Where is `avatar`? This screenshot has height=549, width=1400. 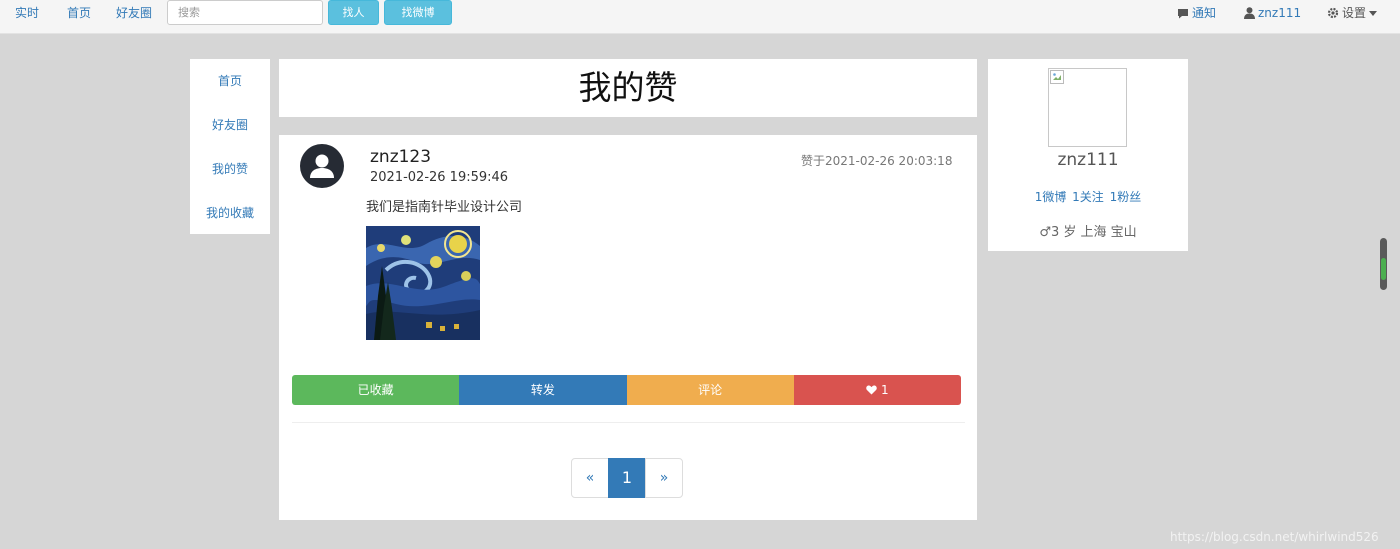 avatar is located at coordinates (322, 166).